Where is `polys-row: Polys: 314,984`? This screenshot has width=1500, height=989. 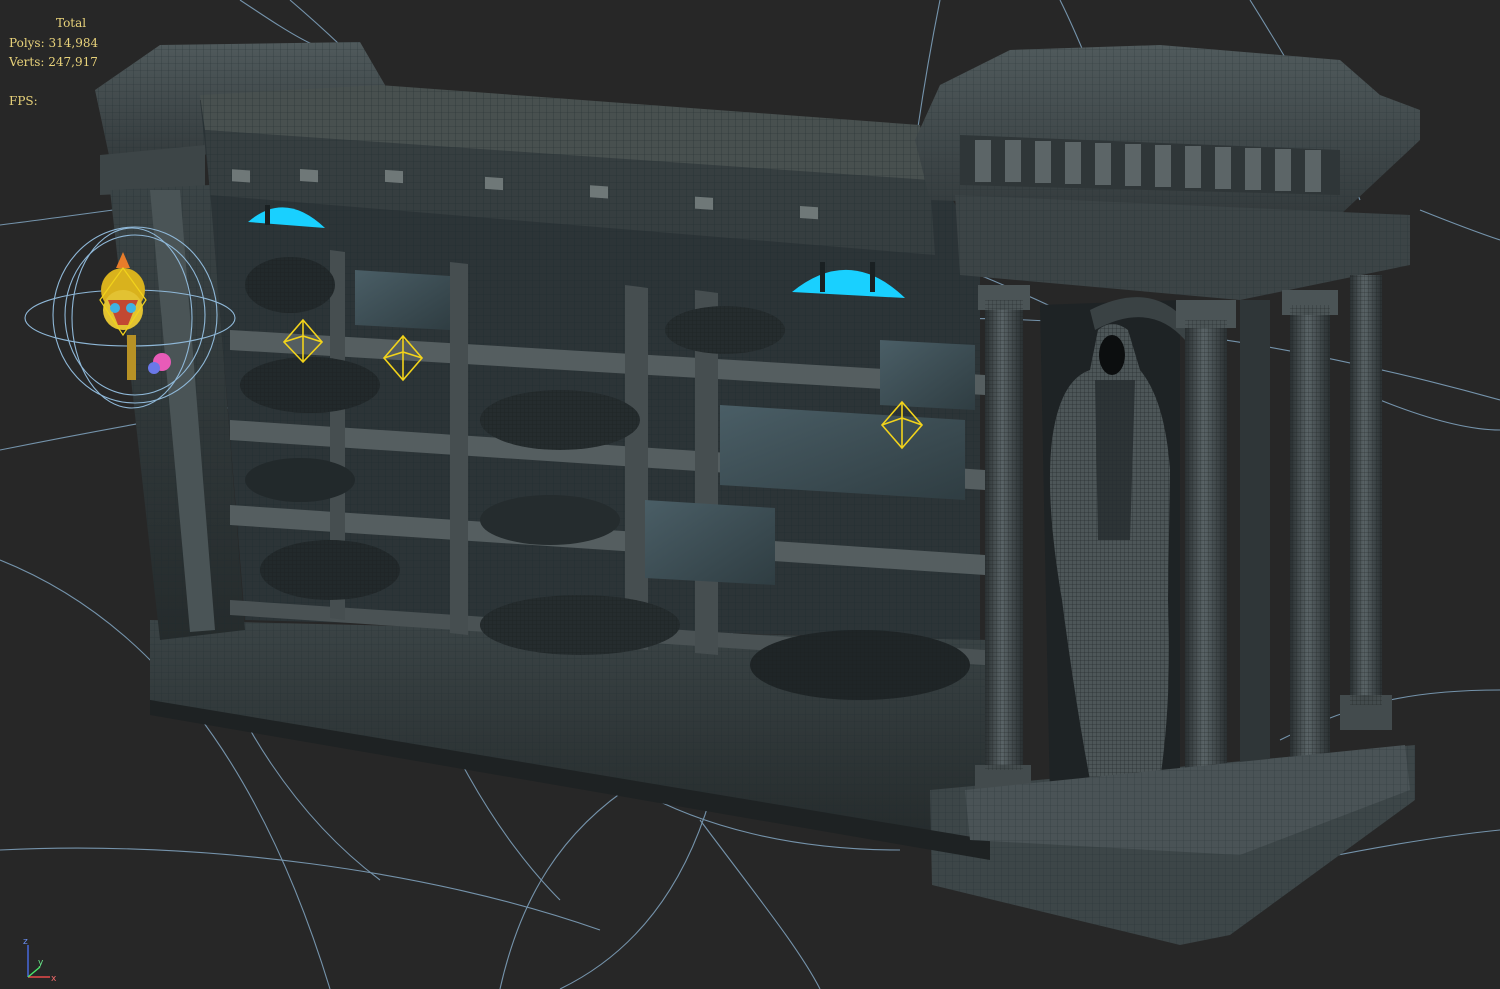 polys-row: Polys: 314,984 is located at coordinates (53, 44).